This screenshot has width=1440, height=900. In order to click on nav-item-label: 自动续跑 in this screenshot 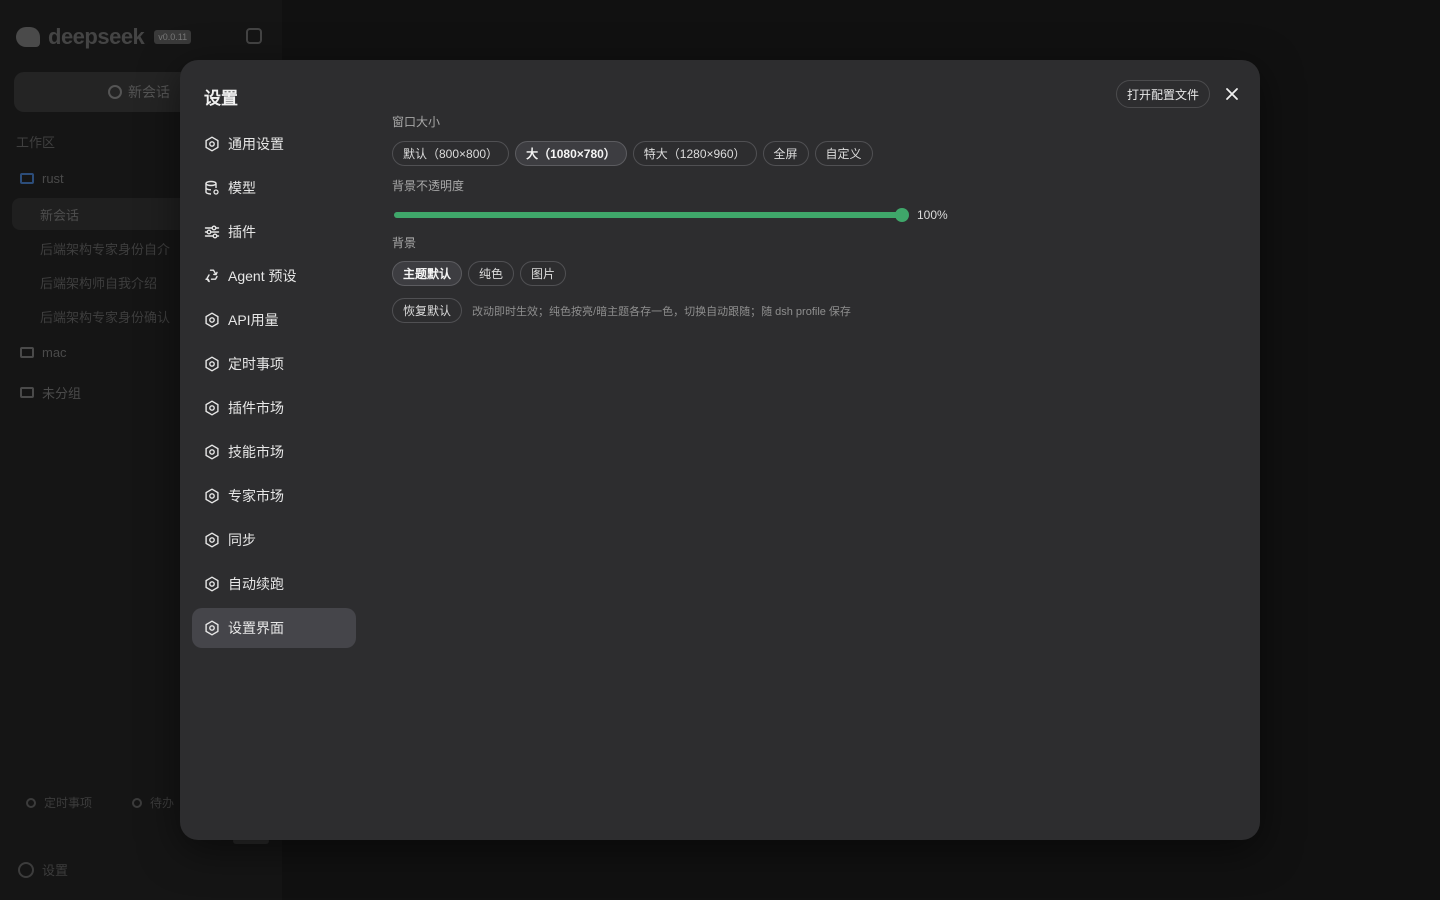, I will do `click(256, 584)`.